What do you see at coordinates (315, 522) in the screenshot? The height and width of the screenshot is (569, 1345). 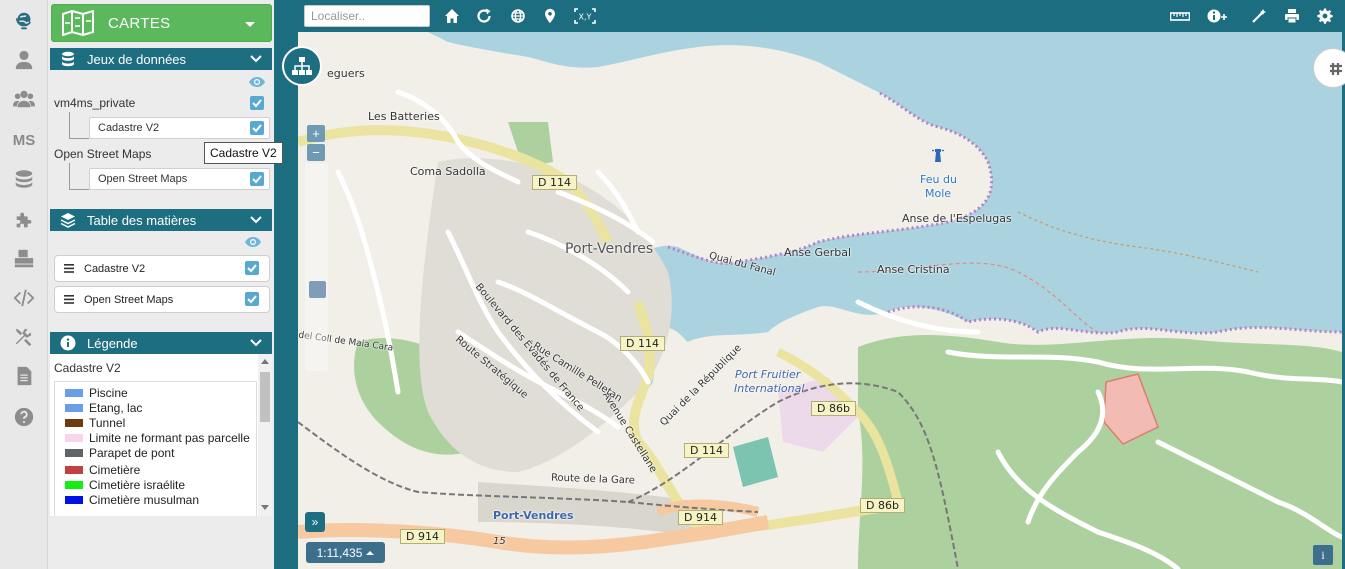 I see `expand-overview-button: »` at bounding box center [315, 522].